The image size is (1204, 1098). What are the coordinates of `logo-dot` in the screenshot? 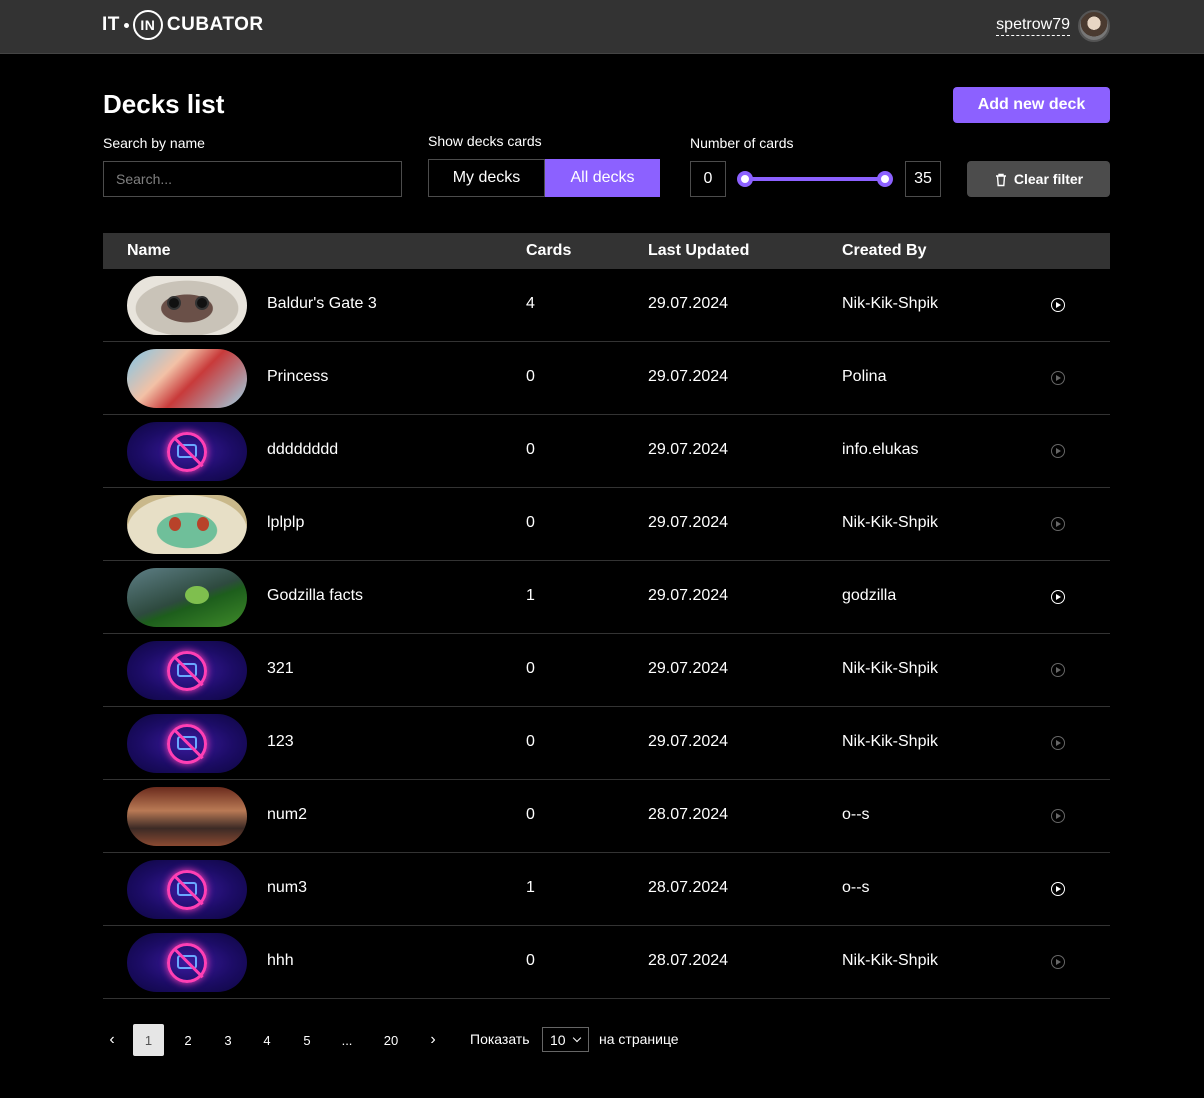 It's located at (126, 25).